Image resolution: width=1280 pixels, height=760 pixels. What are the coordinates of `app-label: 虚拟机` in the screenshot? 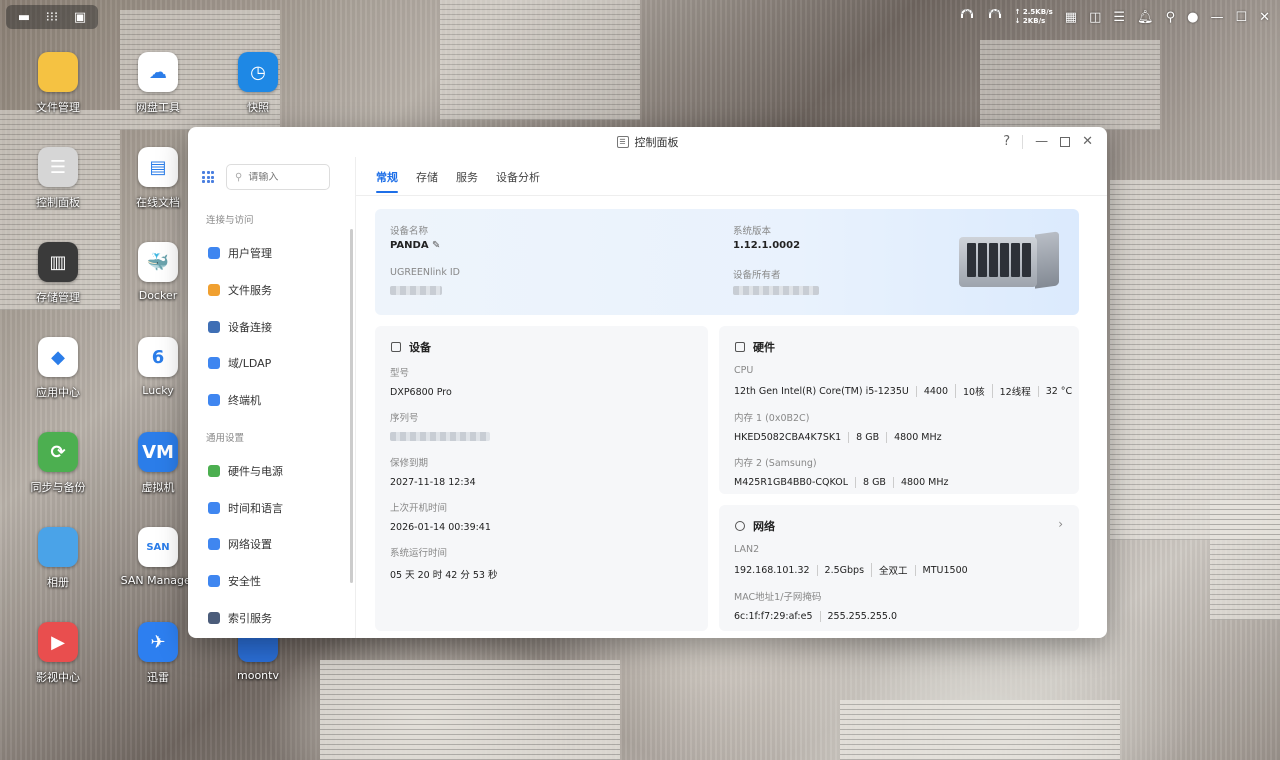 It's located at (158, 487).